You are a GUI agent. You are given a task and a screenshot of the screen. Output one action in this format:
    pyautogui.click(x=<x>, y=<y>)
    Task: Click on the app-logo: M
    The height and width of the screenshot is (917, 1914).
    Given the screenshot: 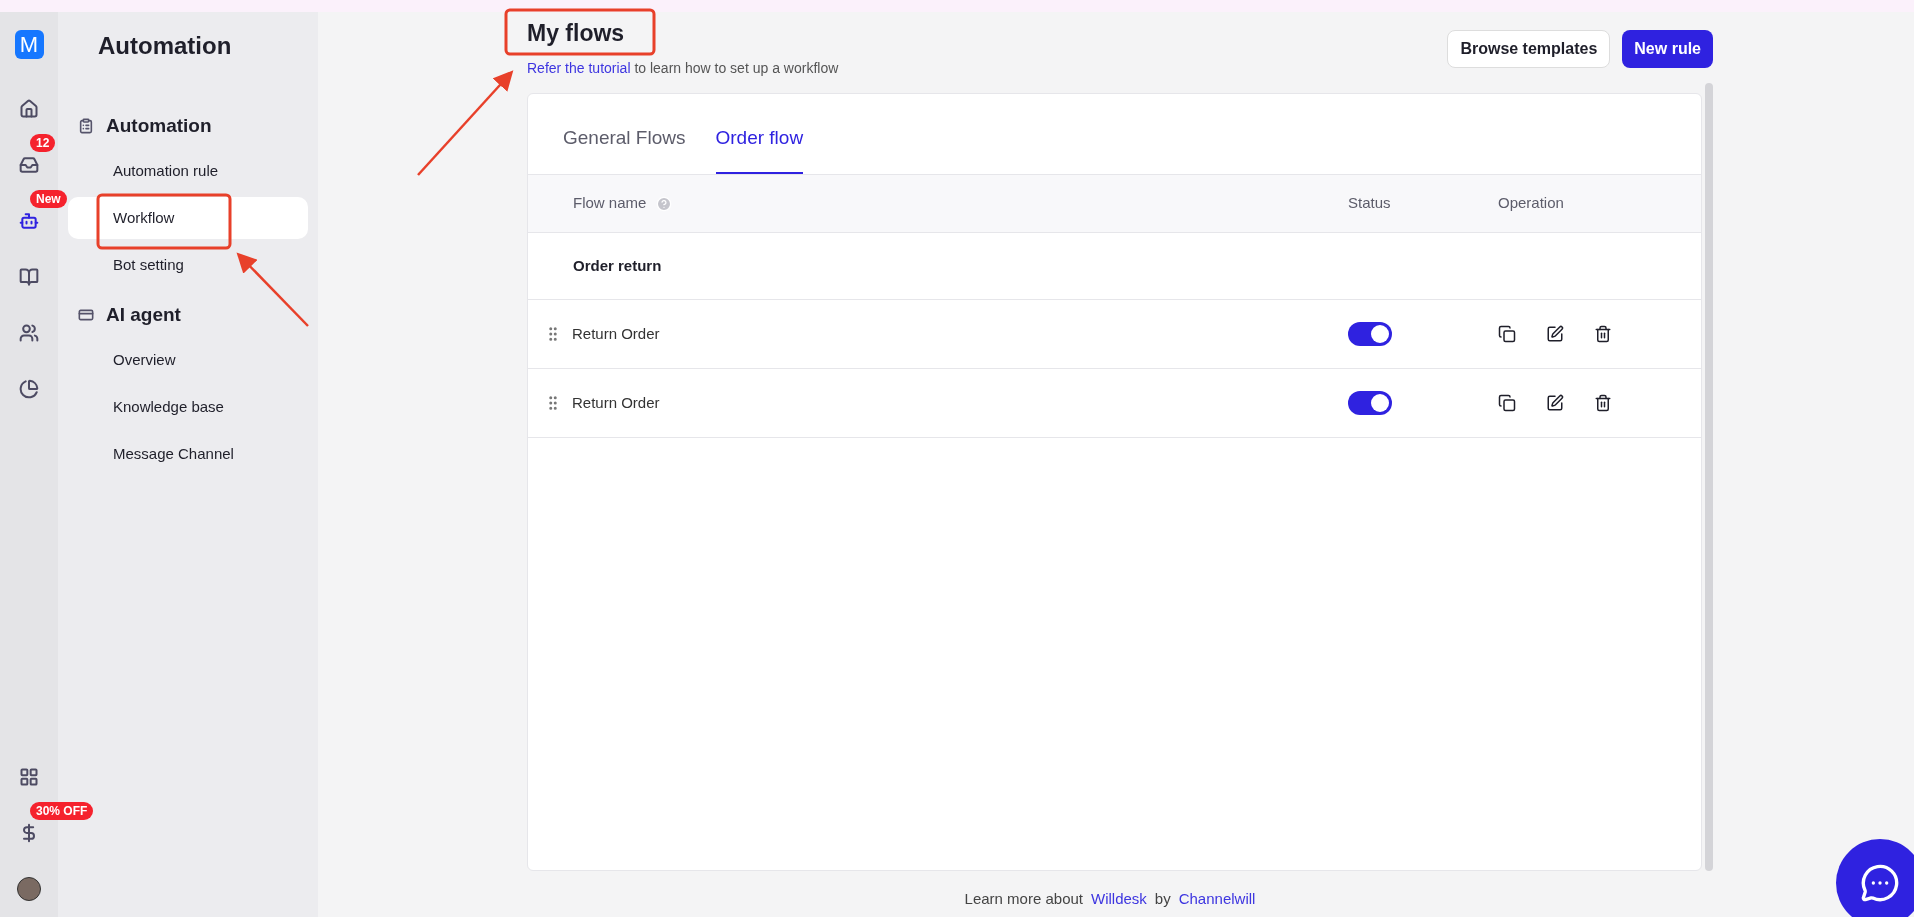 What is the action you would take?
    pyautogui.click(x=29, y=44)
    